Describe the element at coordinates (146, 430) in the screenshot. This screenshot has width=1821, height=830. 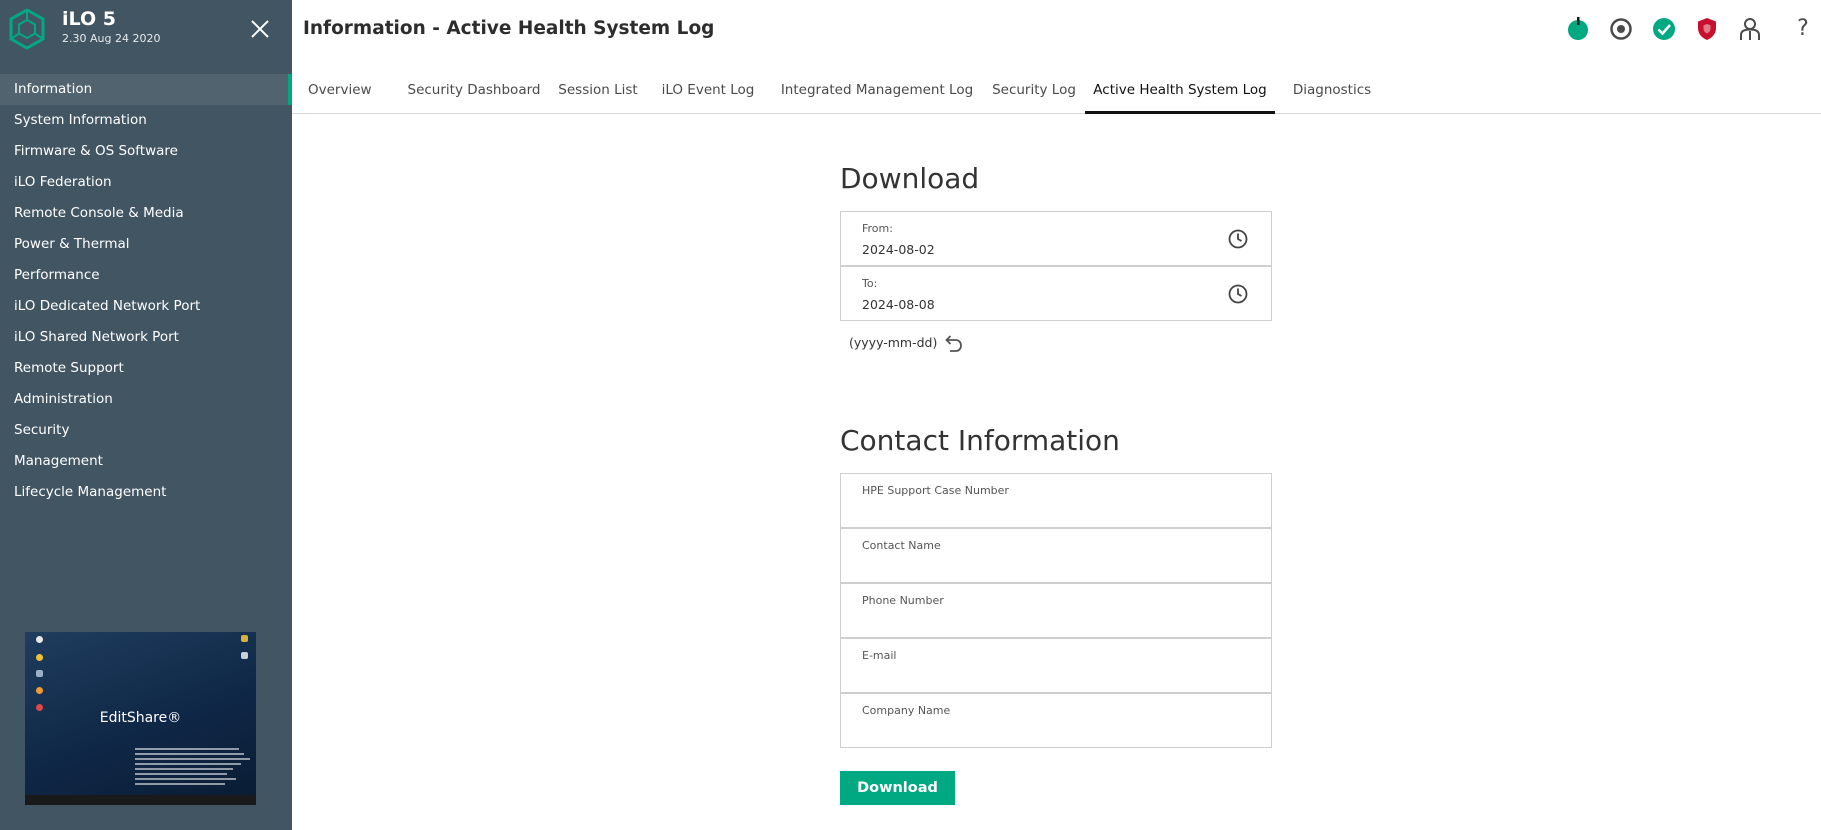
I see `sidebar-item-security: Security` at that location.